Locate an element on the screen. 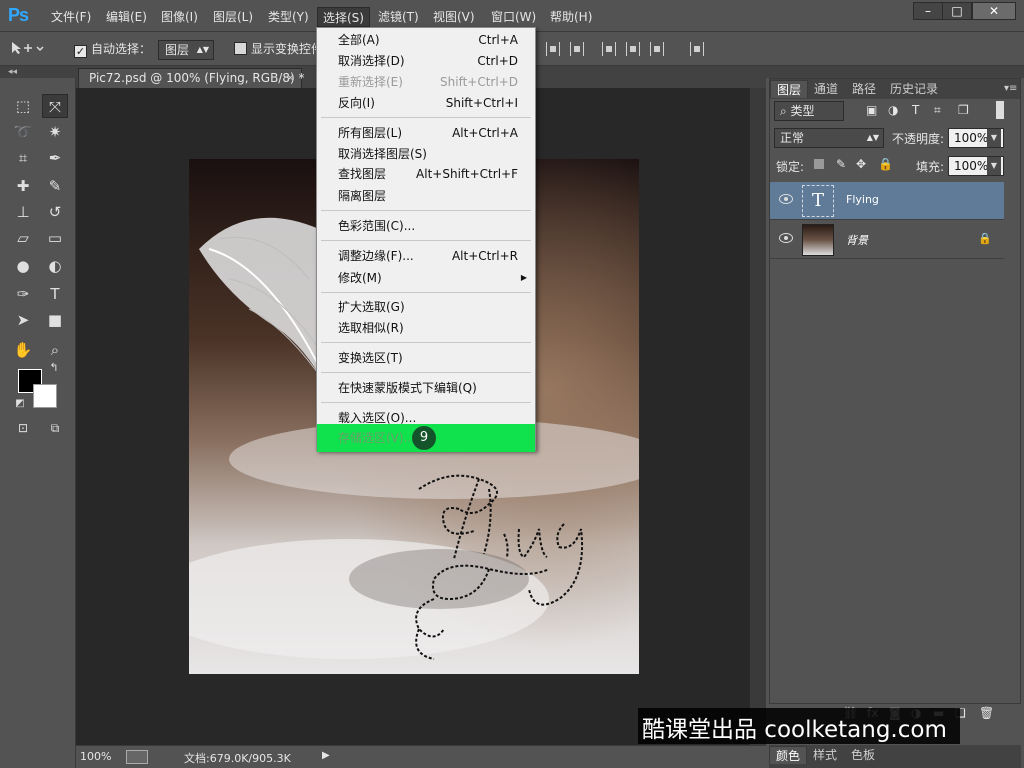 The width and height of the screenshot is (1024, 768). lock-transparent-icon is located at coordinates (819, 164).